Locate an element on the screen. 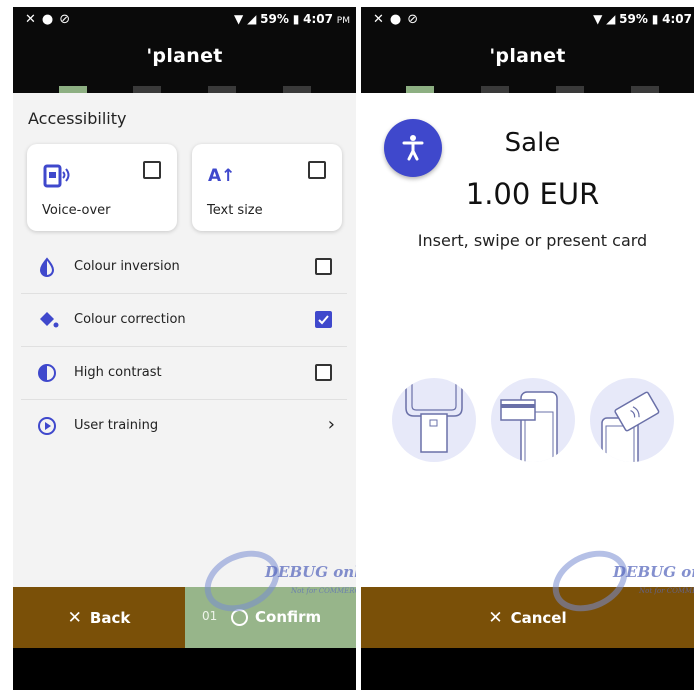  voice-over-card: Voice-over is located at coordinates (102, 187).